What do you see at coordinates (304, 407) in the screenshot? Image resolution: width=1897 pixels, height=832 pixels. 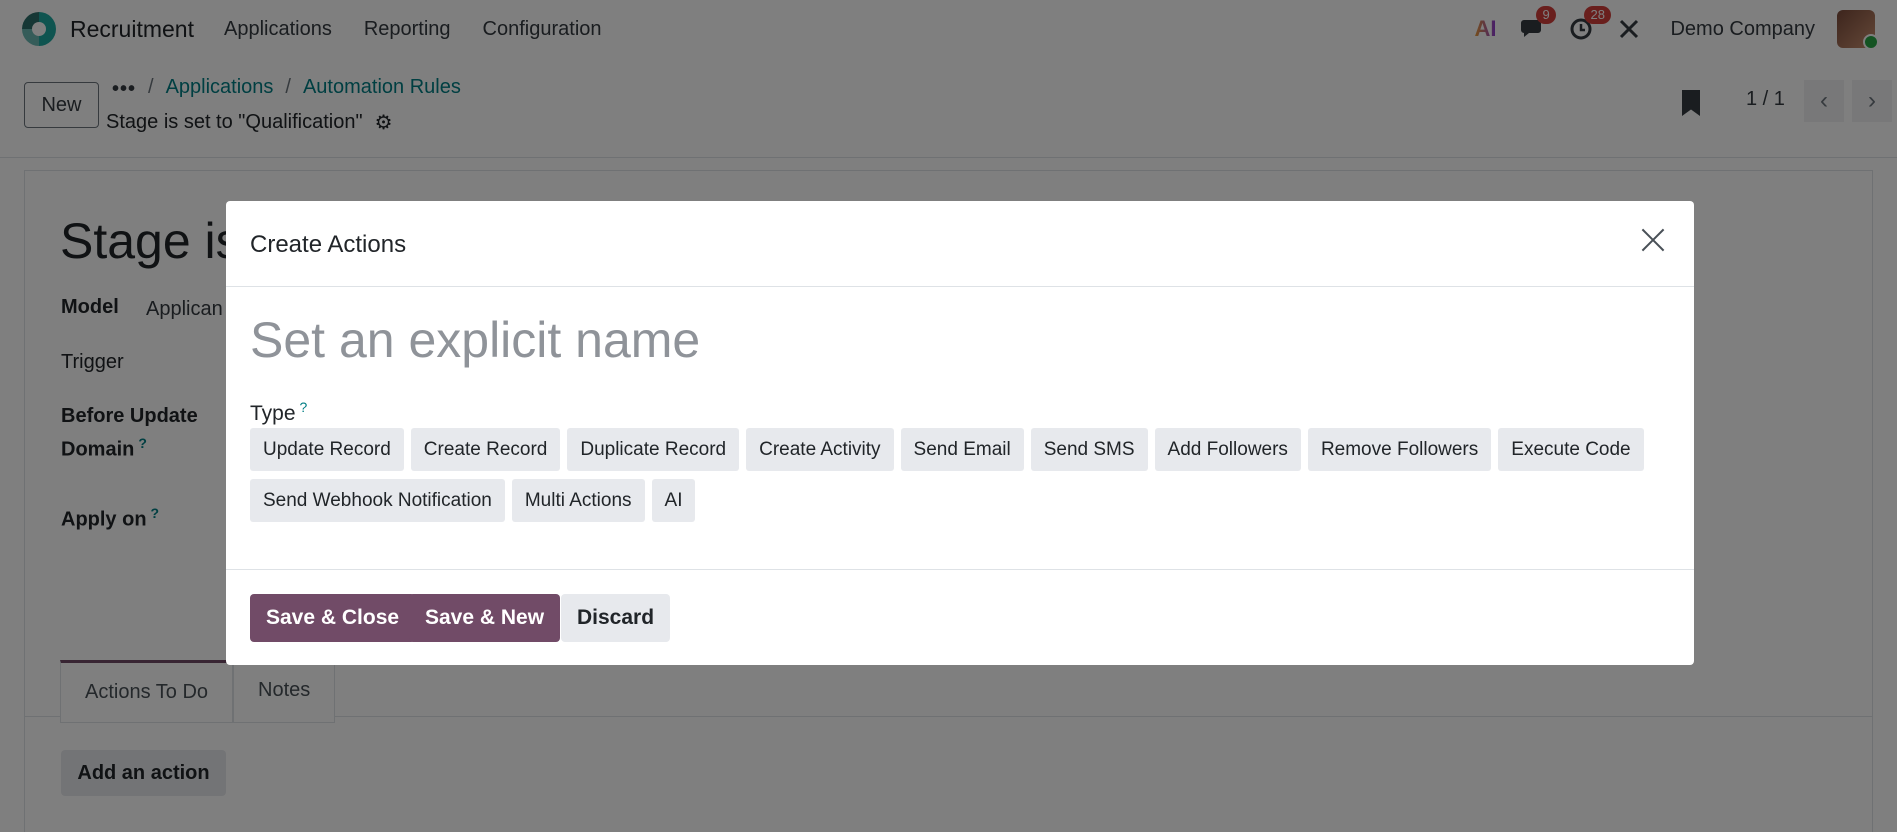 I see `help-icon: ?` at bounding box center [304, 407].